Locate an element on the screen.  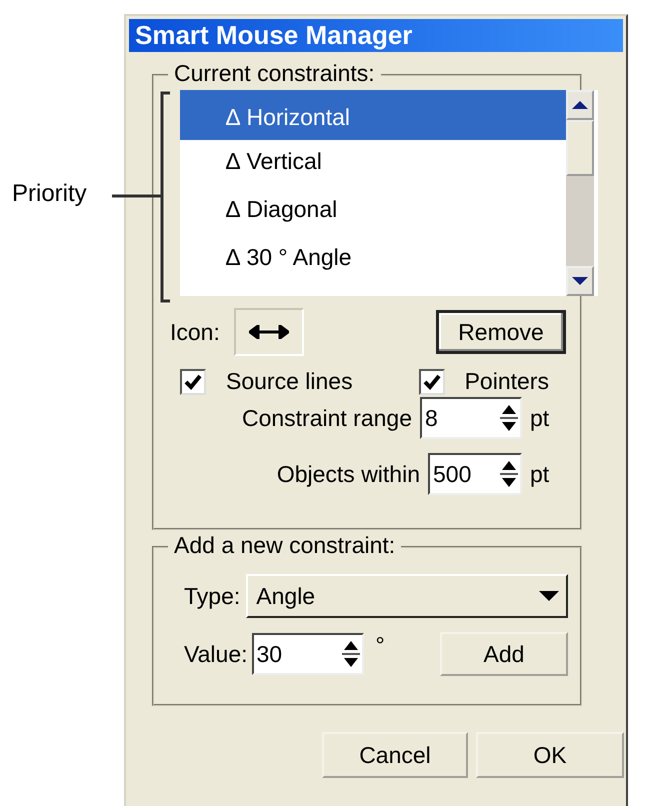
checkbox-label: Source lines is located at coordinates (289, 381).